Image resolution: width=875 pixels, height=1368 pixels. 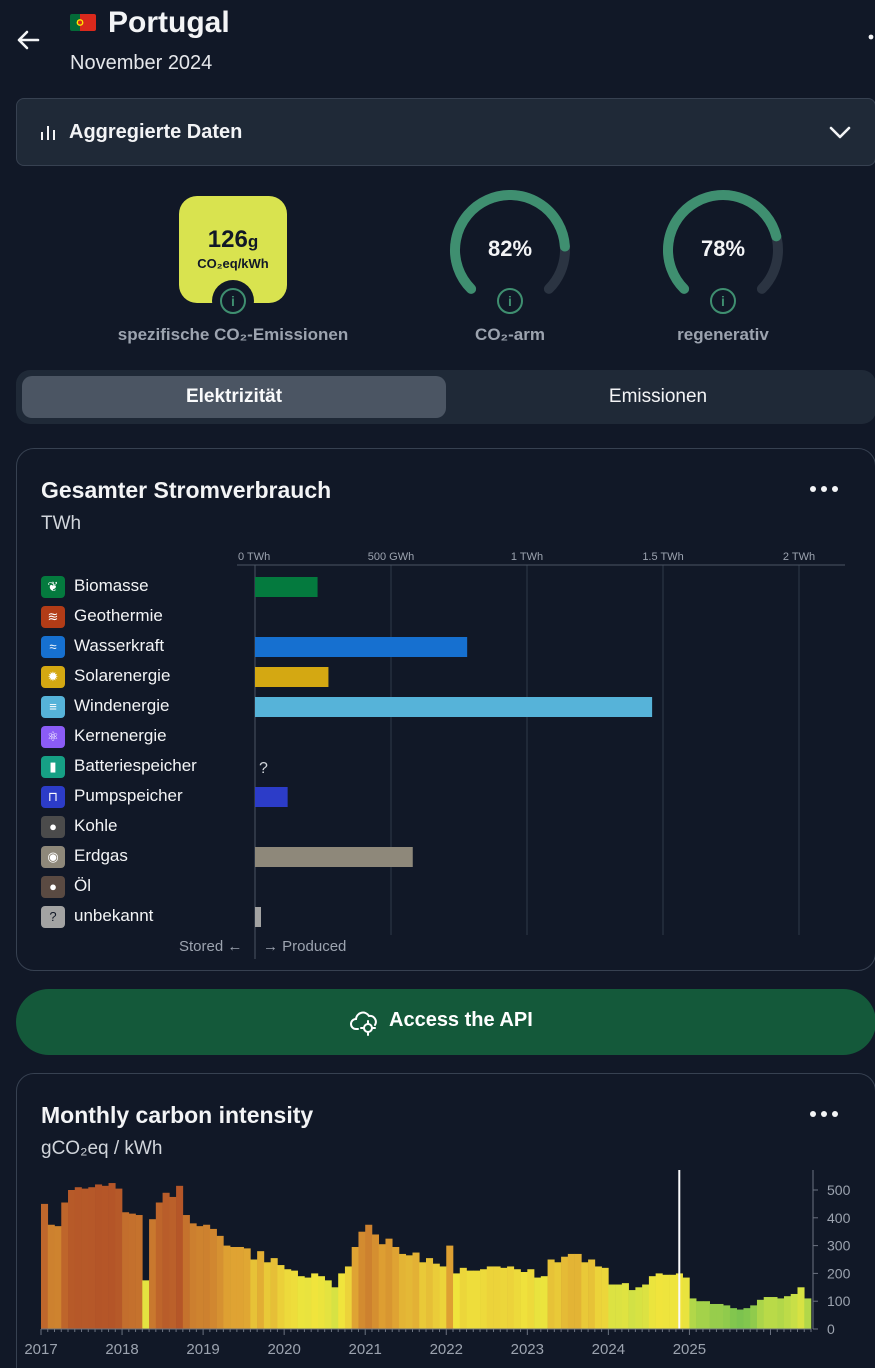 What do you see at coordinates (361, 647) in the screenshot?
I see `bar-wasserkraft` at bounding box center [361, 647].